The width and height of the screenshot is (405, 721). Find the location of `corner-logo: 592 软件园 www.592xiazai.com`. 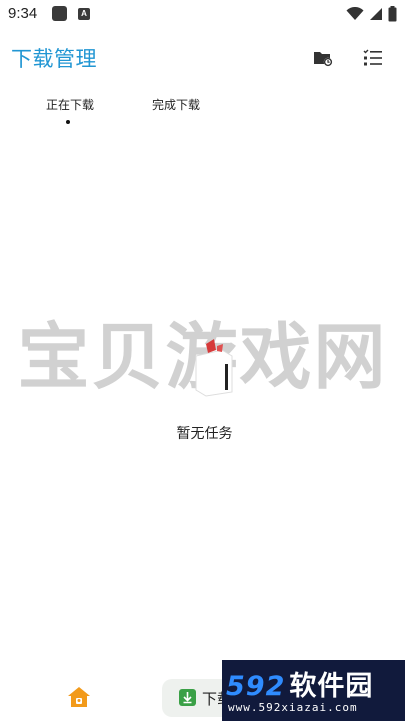

corner-logo: 592 软件园 www.592xiazai.com is located at coordinates (313, 690).